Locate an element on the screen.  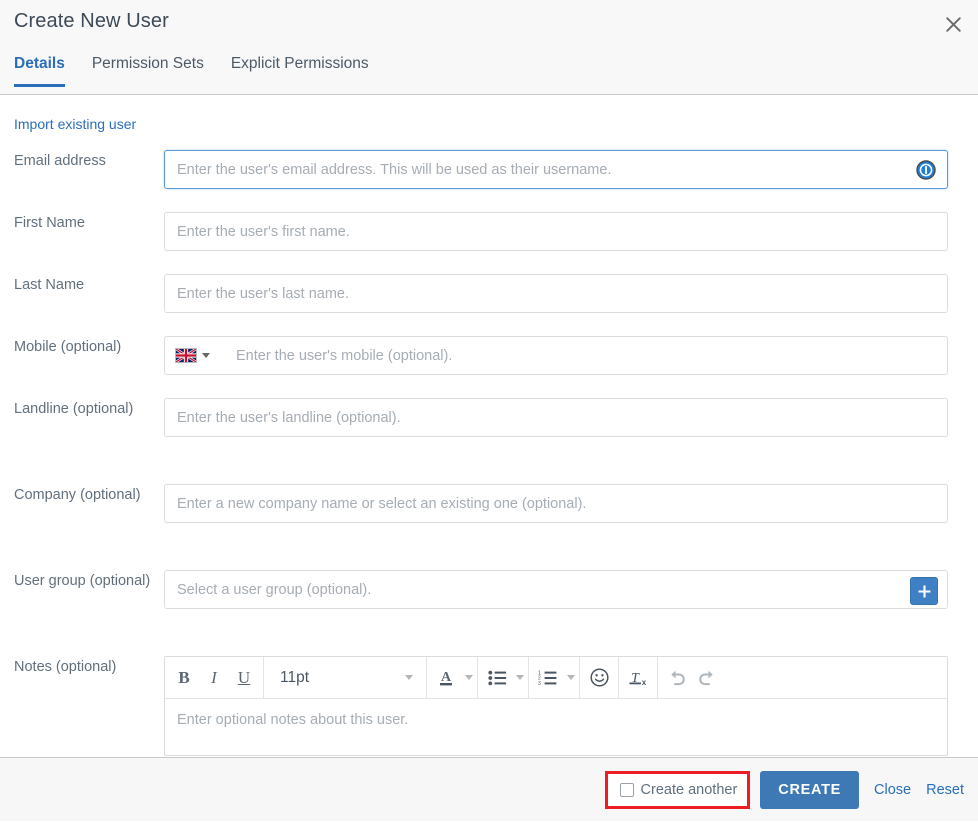
mobile-control is located at coordinates (556, 355).